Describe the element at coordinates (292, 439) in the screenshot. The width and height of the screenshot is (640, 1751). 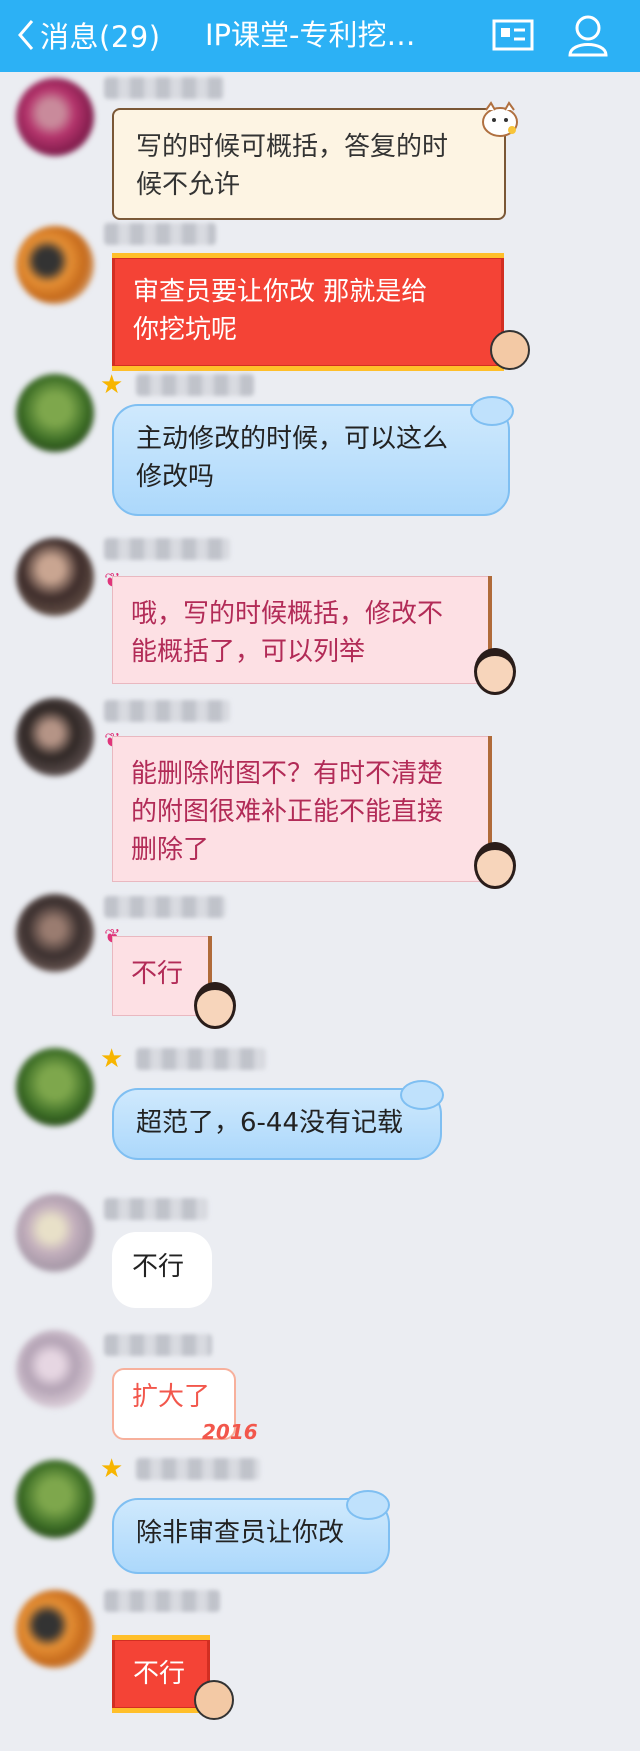
I see `message-line: 主动修改的时候，可以这么` at that location.